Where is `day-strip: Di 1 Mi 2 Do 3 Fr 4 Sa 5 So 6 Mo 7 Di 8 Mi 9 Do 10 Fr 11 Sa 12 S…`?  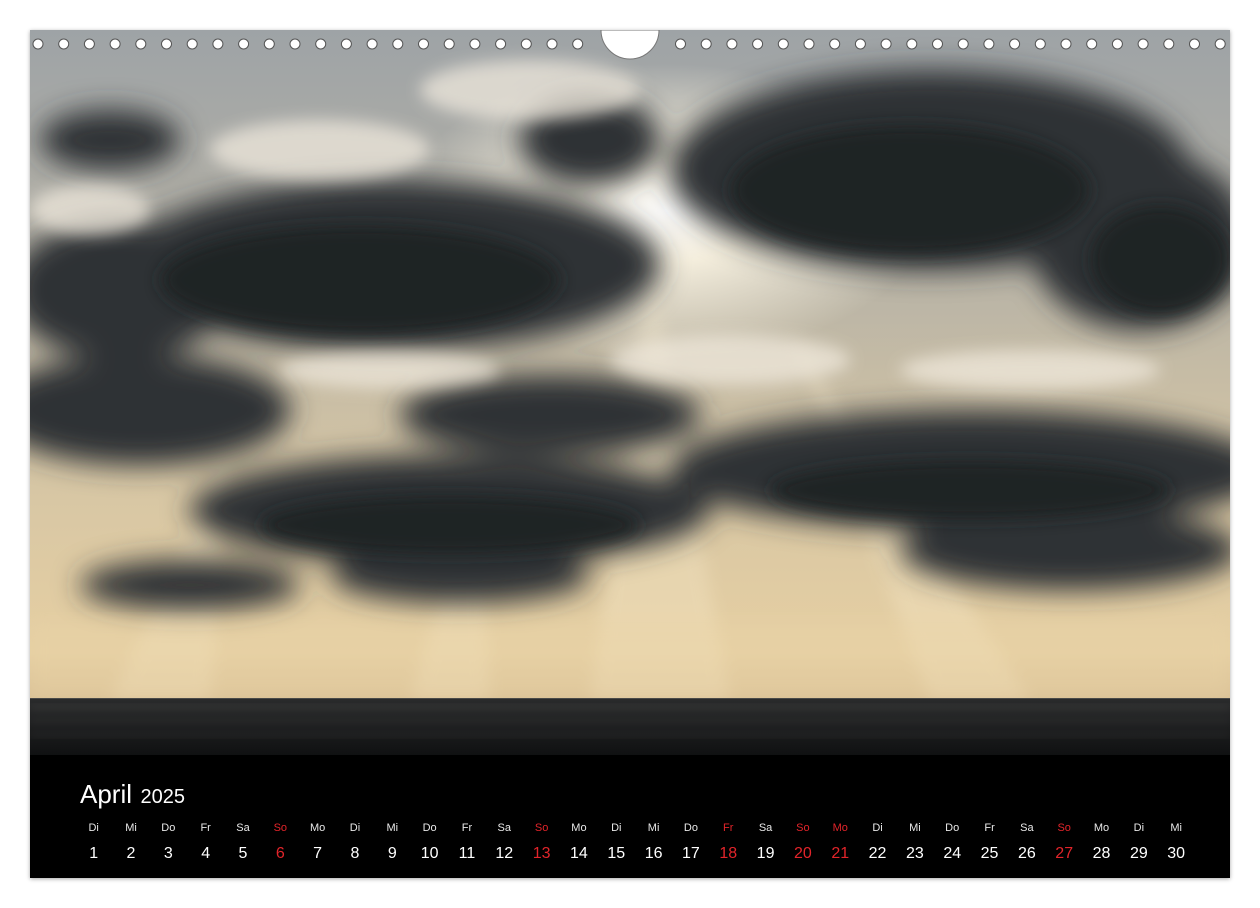 day-strip: Di 1 Mi 2 Do 3 Fr 4 Sa 5 So 6 Mo 7 Di 8 Mi 9 Do 10 Fr 11 Sa 12 S… is located at coordinates (635, 844).